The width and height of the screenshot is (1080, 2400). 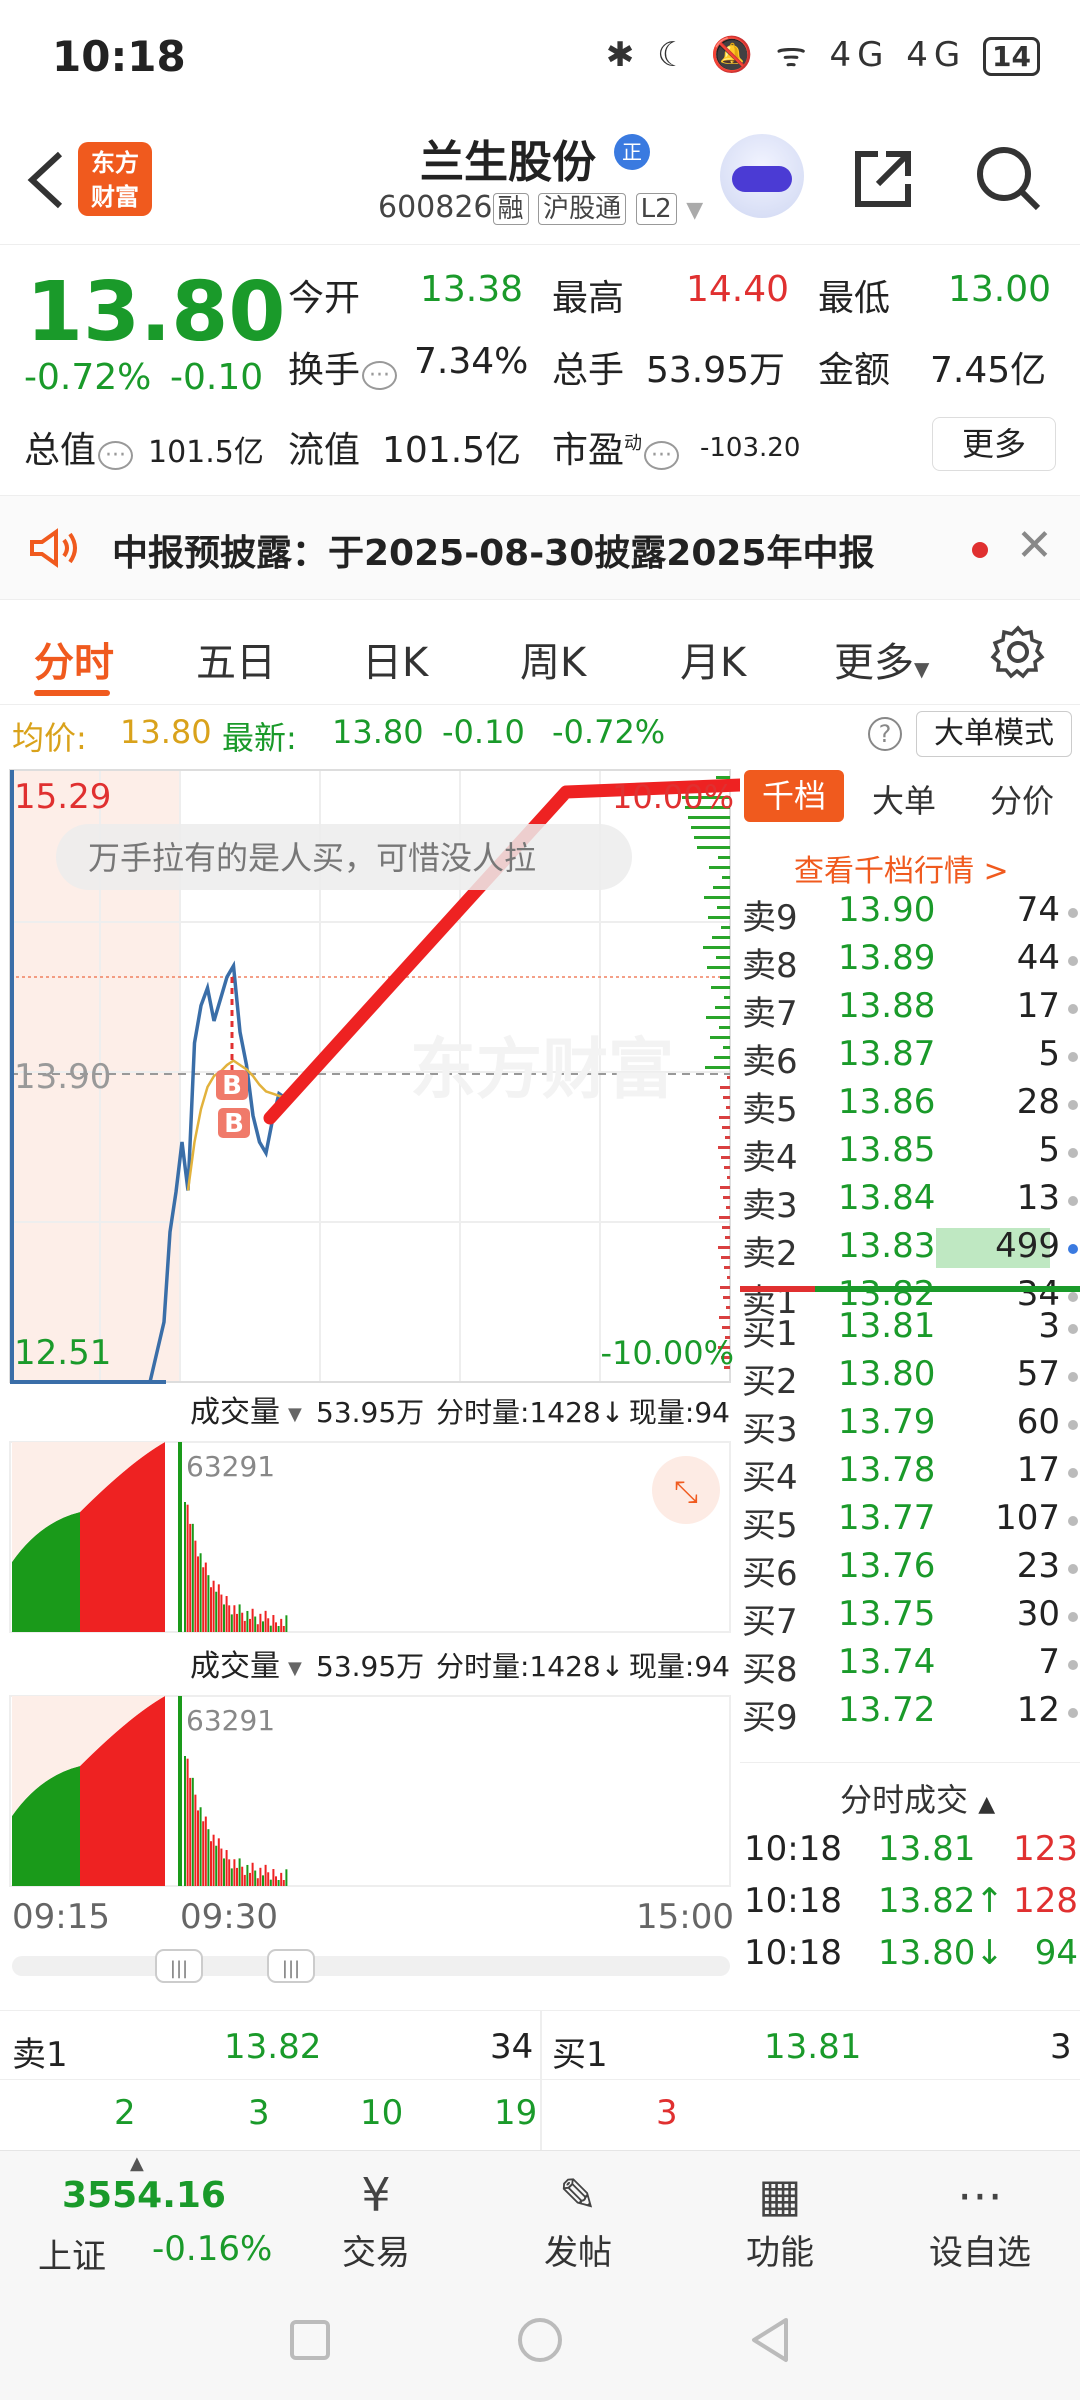 What do you see at coordinates (376, 2219) in the screenshot?
I see `nav-trade: ¥ 交易` at bounding box center [376, 2219].